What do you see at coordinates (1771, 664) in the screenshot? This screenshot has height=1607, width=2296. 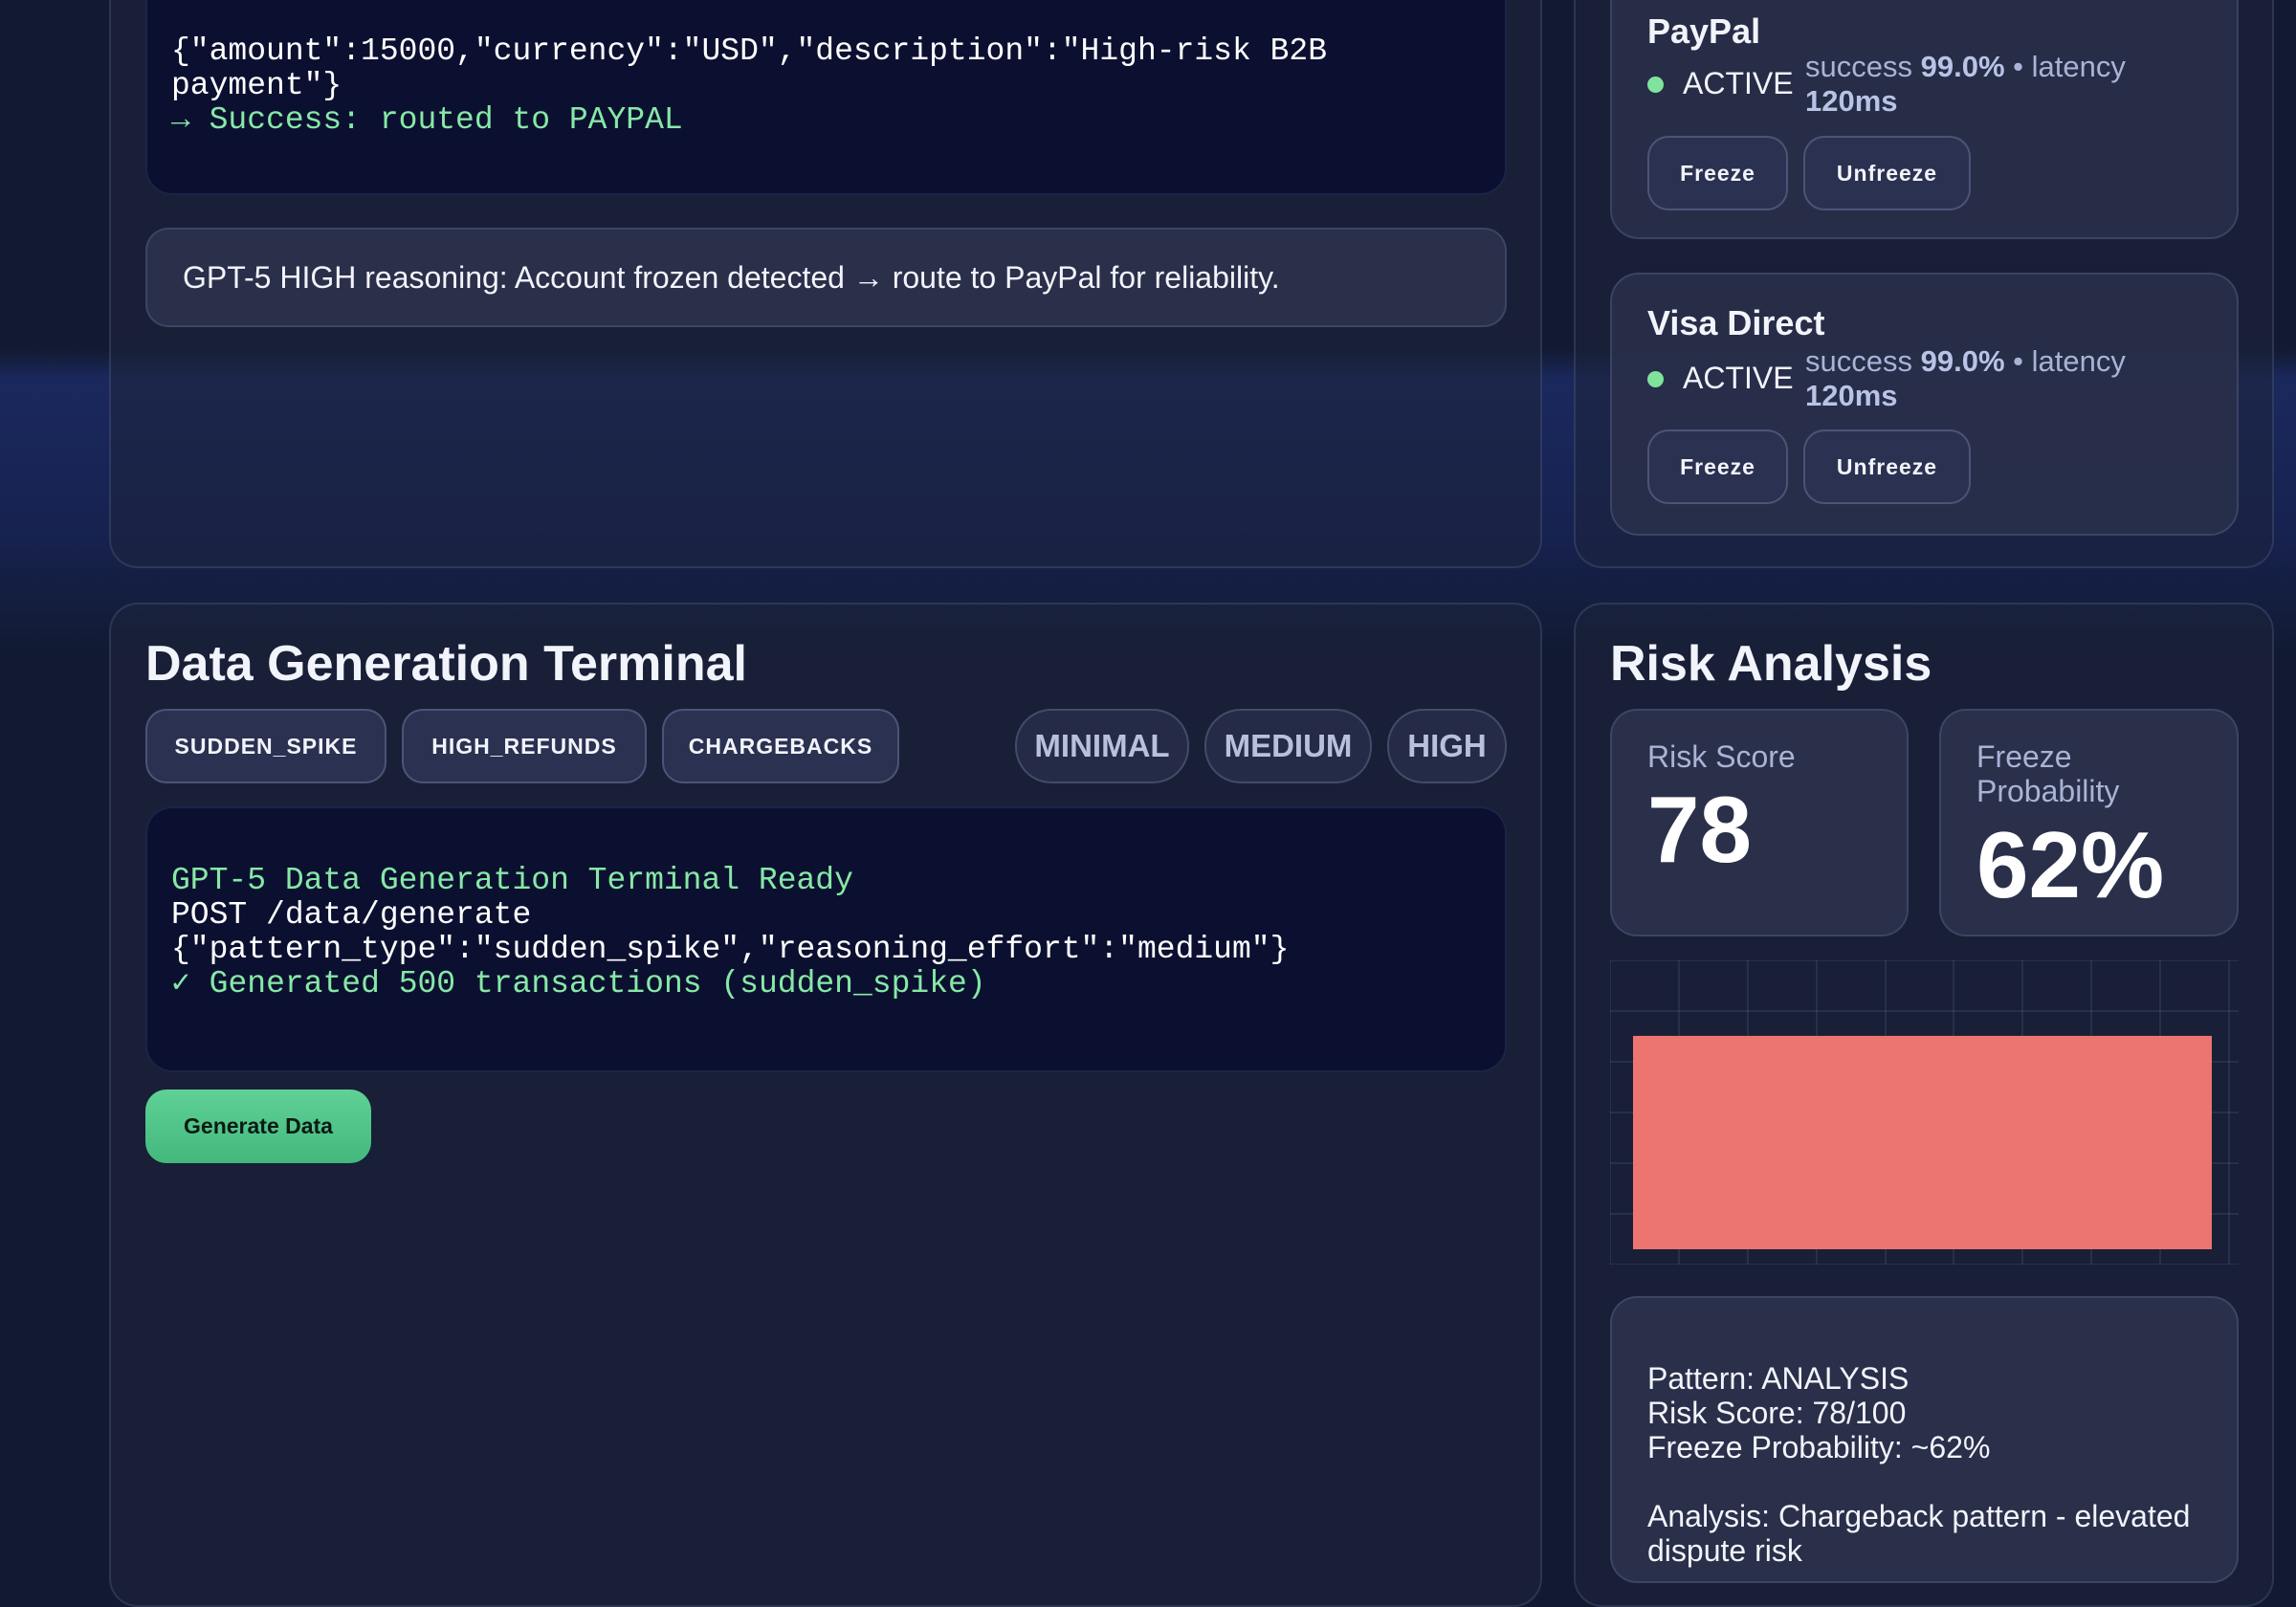 I see `risk-analysis-title: Risk Analysis` at bounding box center [1771, 664].